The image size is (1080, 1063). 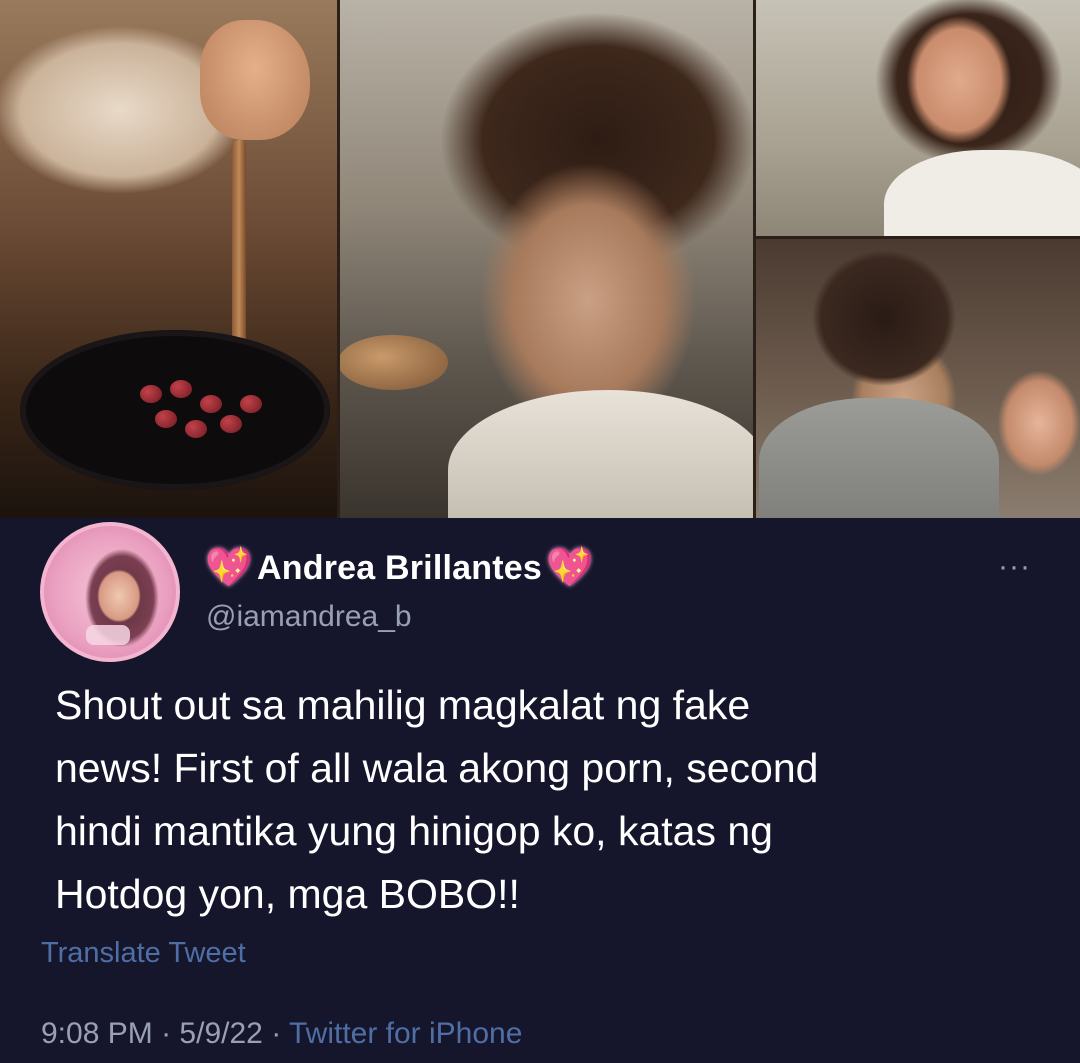 I want to click on tweet-date: 5/9/22, so click(x=220, y=1033).